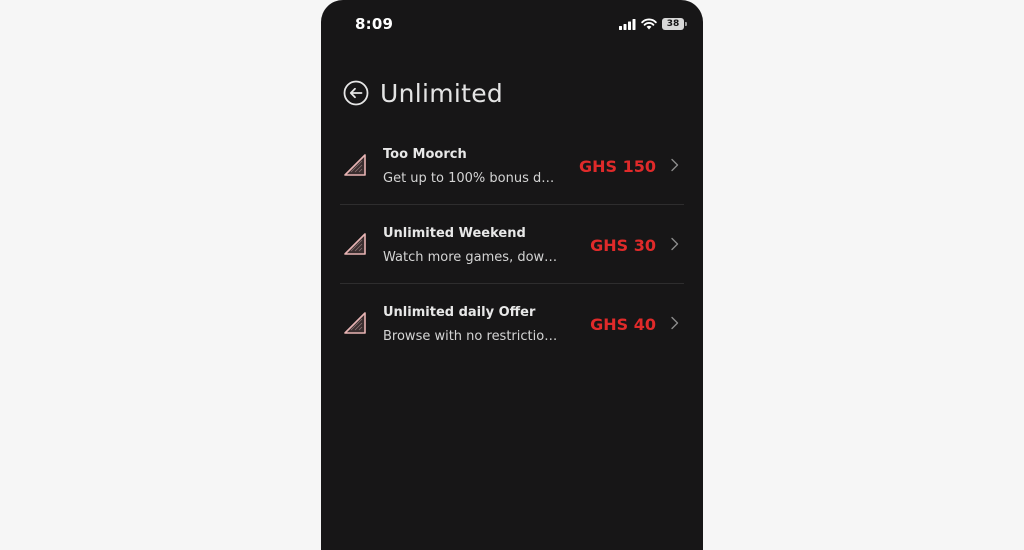 The image size is (1024, 550). I want to click on back-button, so click(356, 93).